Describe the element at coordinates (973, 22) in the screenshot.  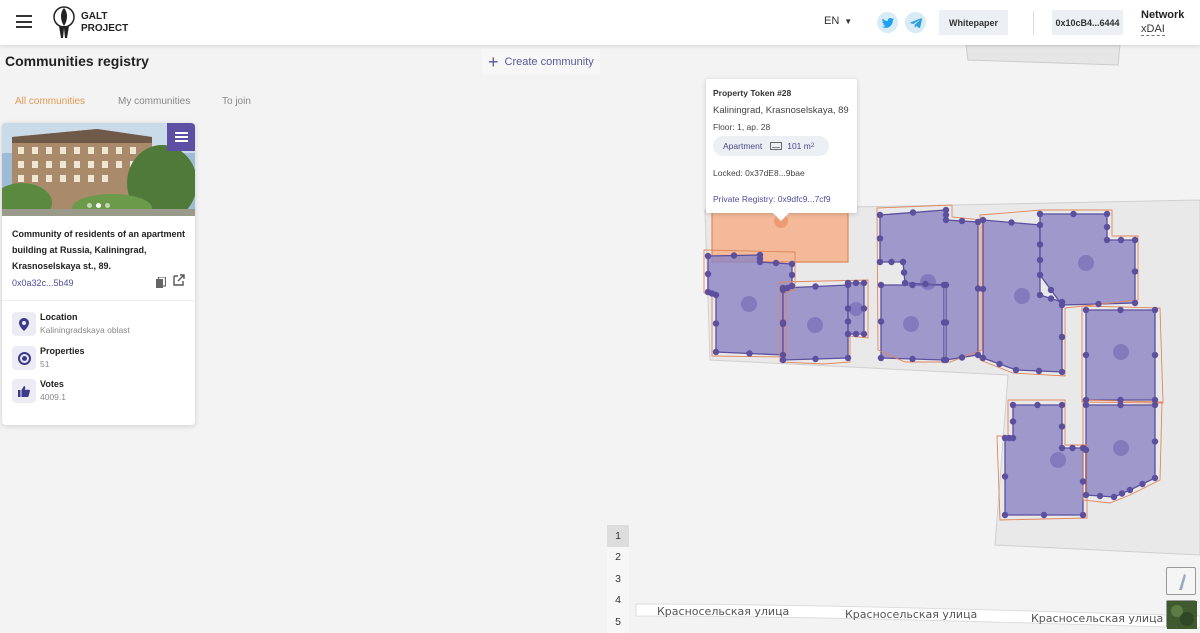
I see `whitepaper-button: Whitepaper` at that location.